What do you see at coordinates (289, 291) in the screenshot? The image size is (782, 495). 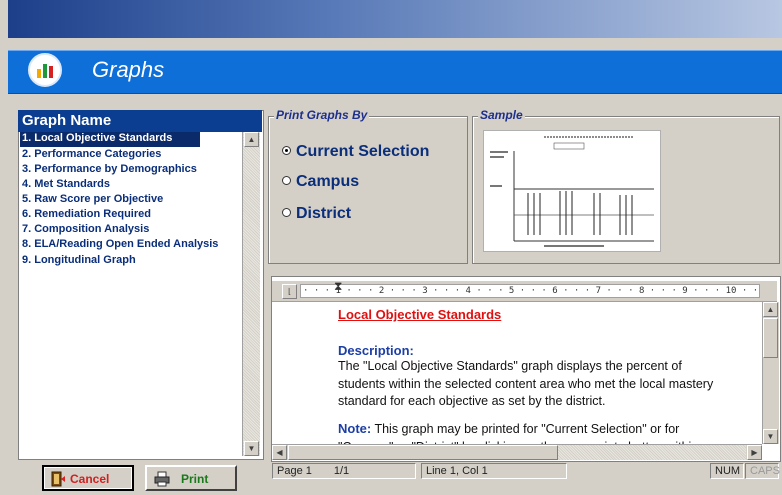 I see `tab-stop-icon: ⌊` at bounding box center [289, 291].